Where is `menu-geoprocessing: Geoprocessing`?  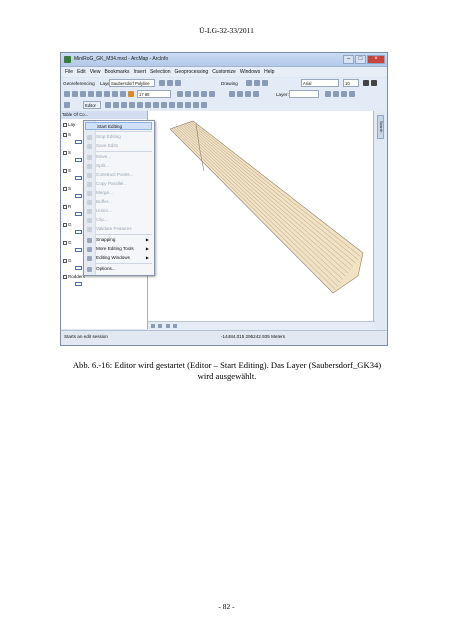 menu-geoprocessing: Geoprocessing is located at coordinates (192, 72).